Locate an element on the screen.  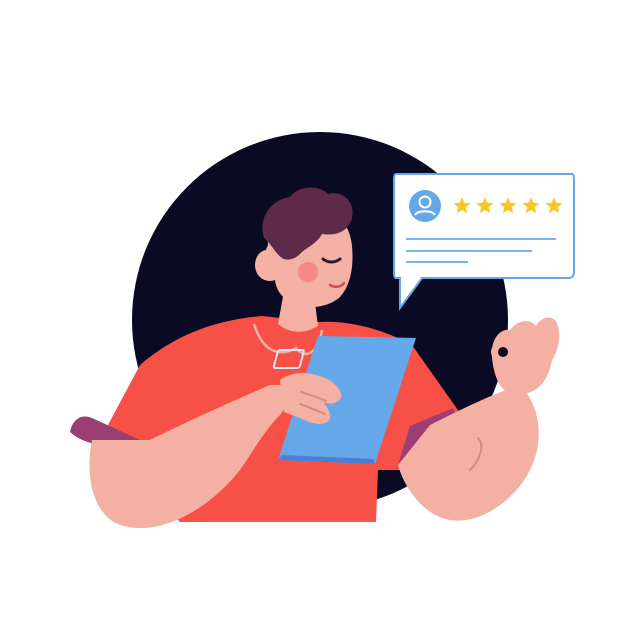
ok-ring-hole is located at coordinates (503, 352).